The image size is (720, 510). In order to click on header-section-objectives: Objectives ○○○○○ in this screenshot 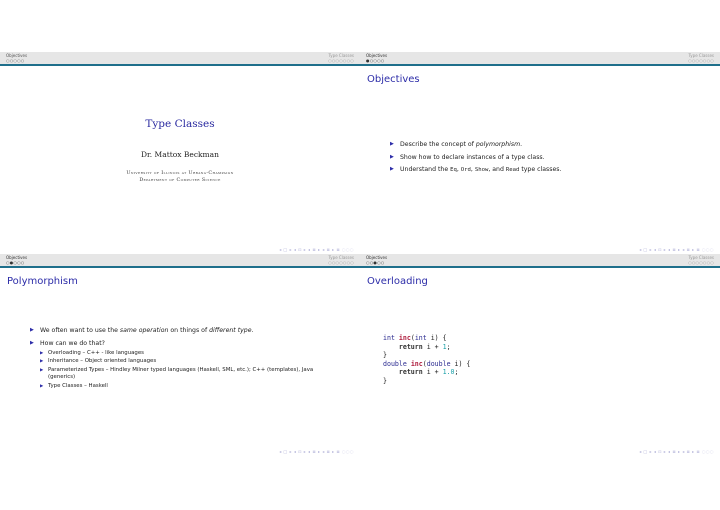, I will do `click(16, 58)`.